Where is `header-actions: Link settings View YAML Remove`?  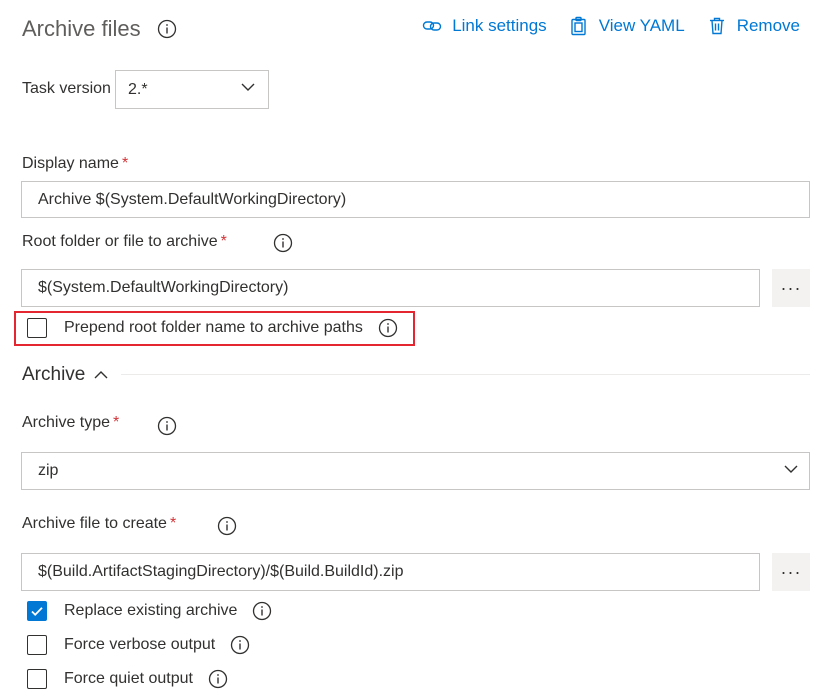 header-actions: Link settings View YAML Remove is located at coordinates (611, 26).